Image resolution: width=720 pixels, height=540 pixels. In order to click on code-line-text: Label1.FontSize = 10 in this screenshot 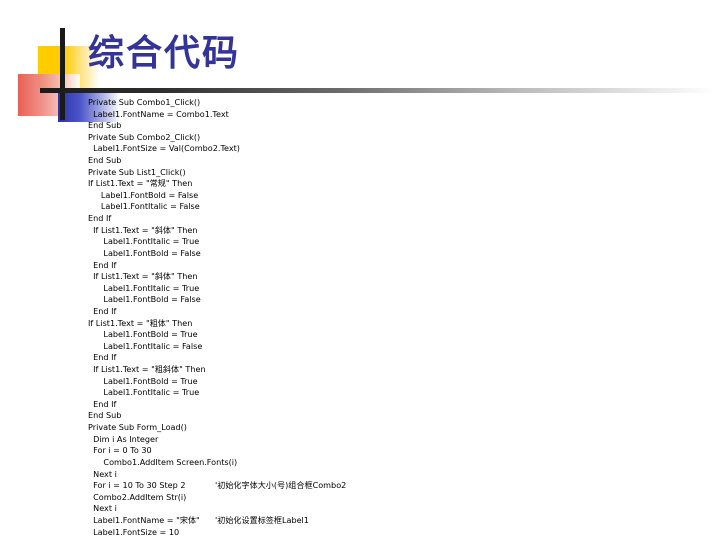, I will do `click(134, 531)`.